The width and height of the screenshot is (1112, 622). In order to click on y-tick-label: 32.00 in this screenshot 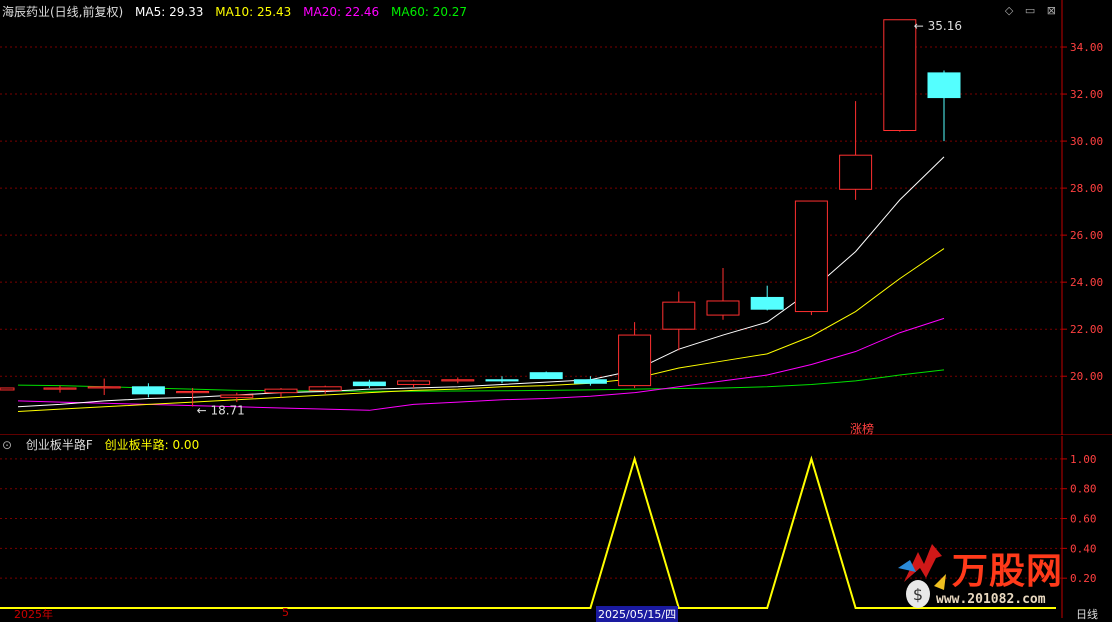, I will do `click(1086, 94)`.